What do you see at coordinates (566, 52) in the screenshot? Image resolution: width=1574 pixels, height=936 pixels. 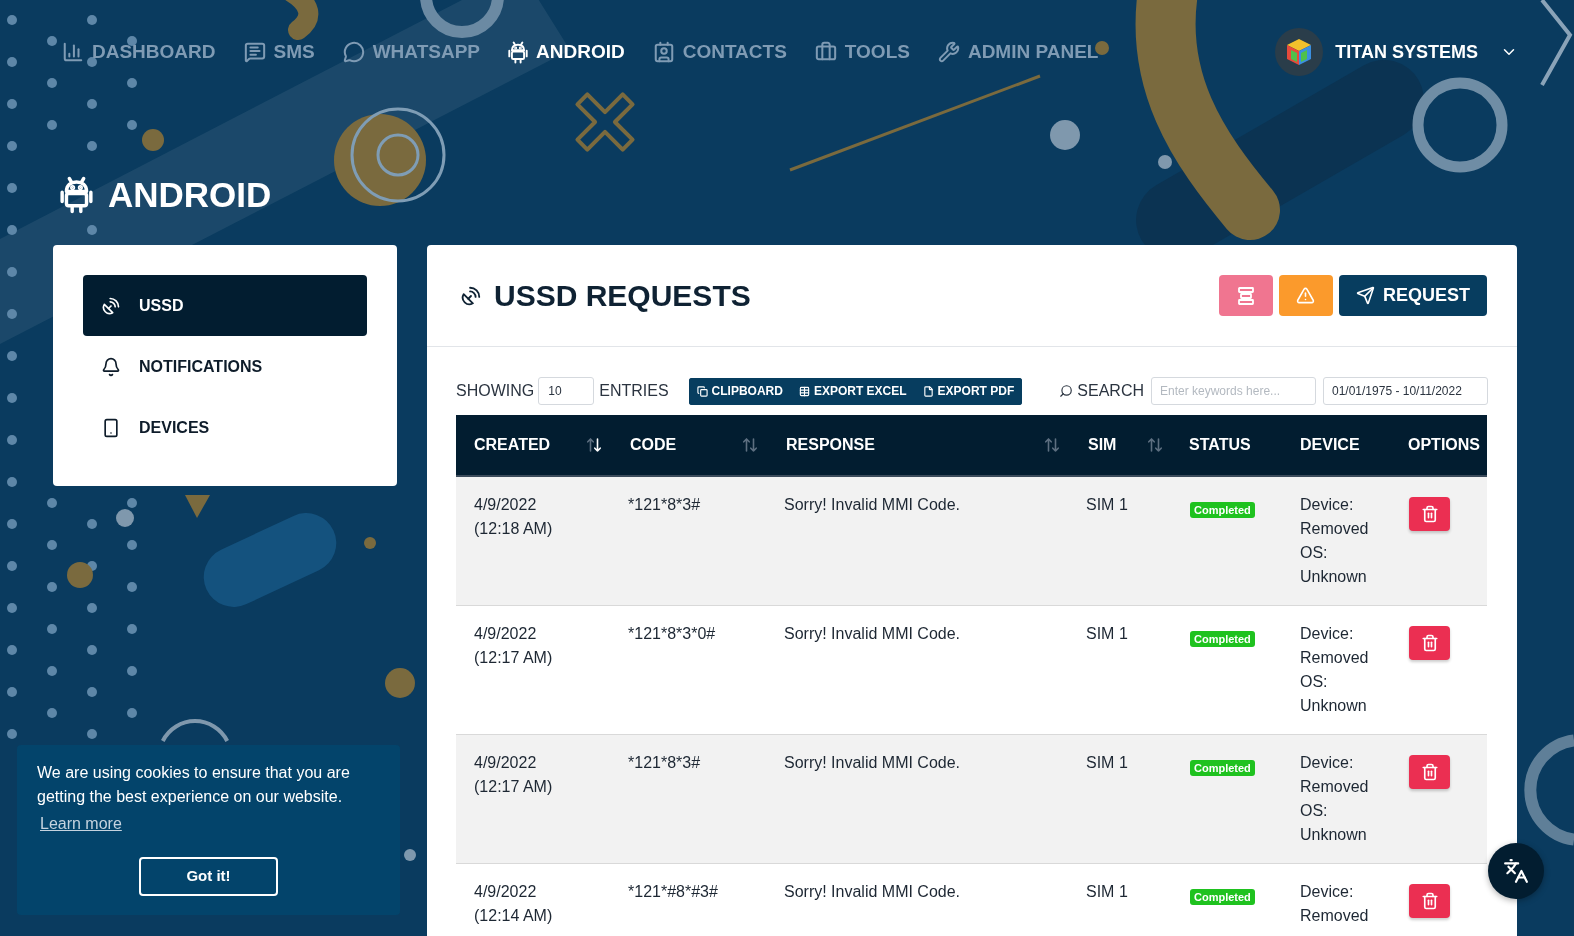 I see `nav-link: ANDROID` at bounding box center [566, 52].